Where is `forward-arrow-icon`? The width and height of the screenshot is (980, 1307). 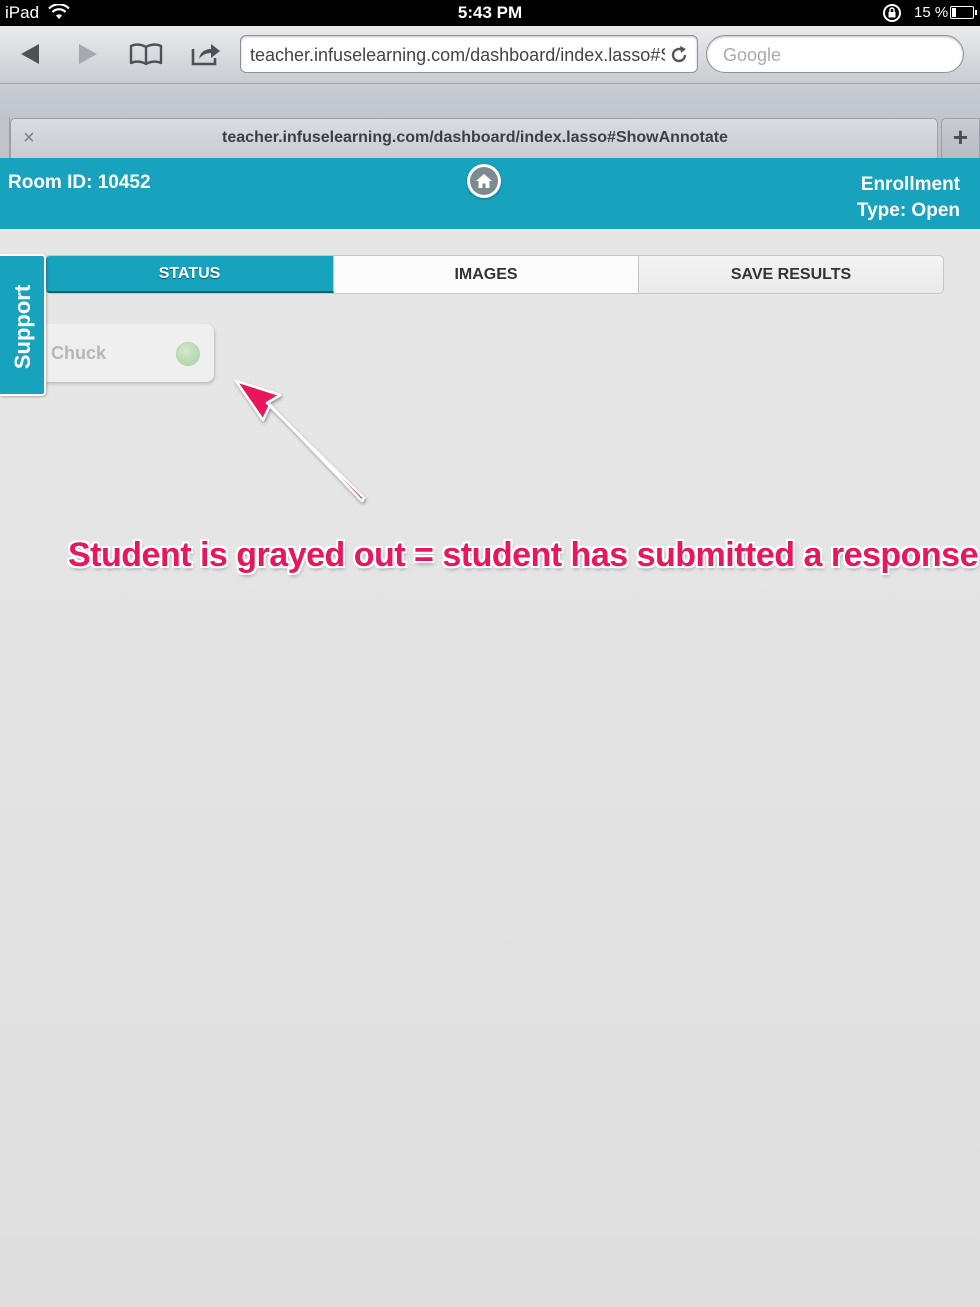 forward-arrow-icon is located at coordinates (88, 54).